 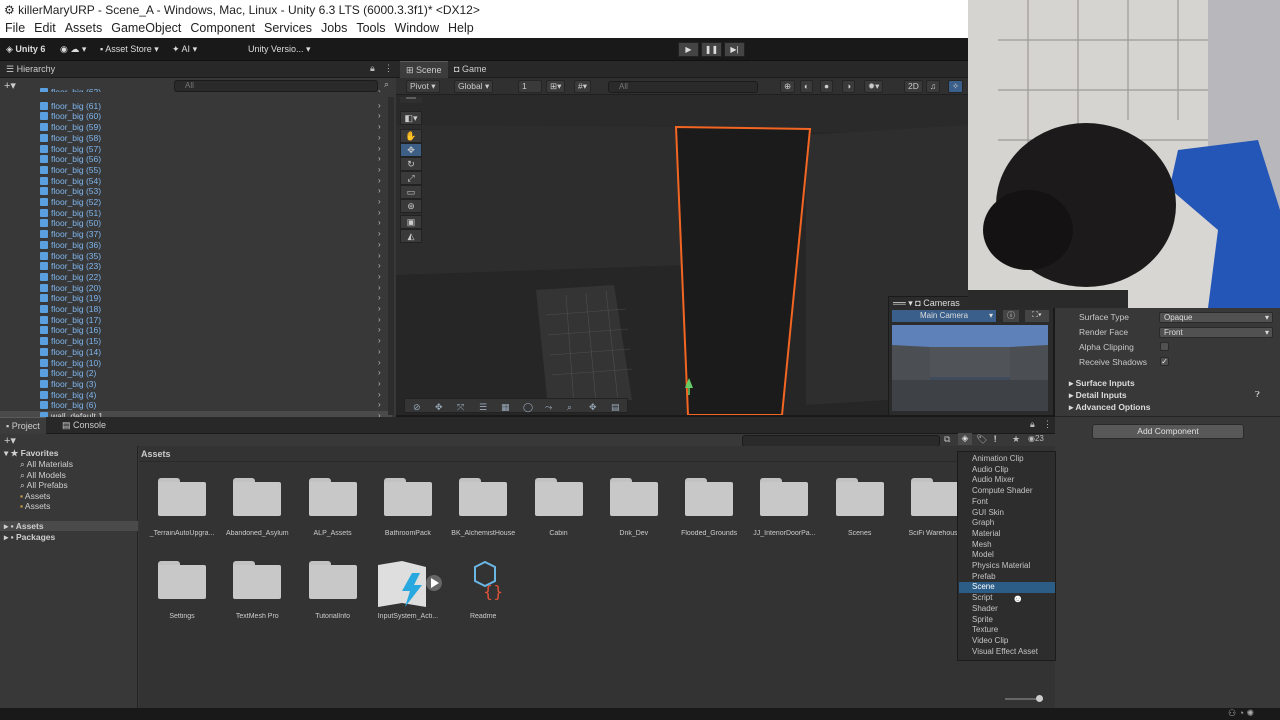 I want to click on hierarchy-item: floor_big (3) ›, so click(x=196, y=384).